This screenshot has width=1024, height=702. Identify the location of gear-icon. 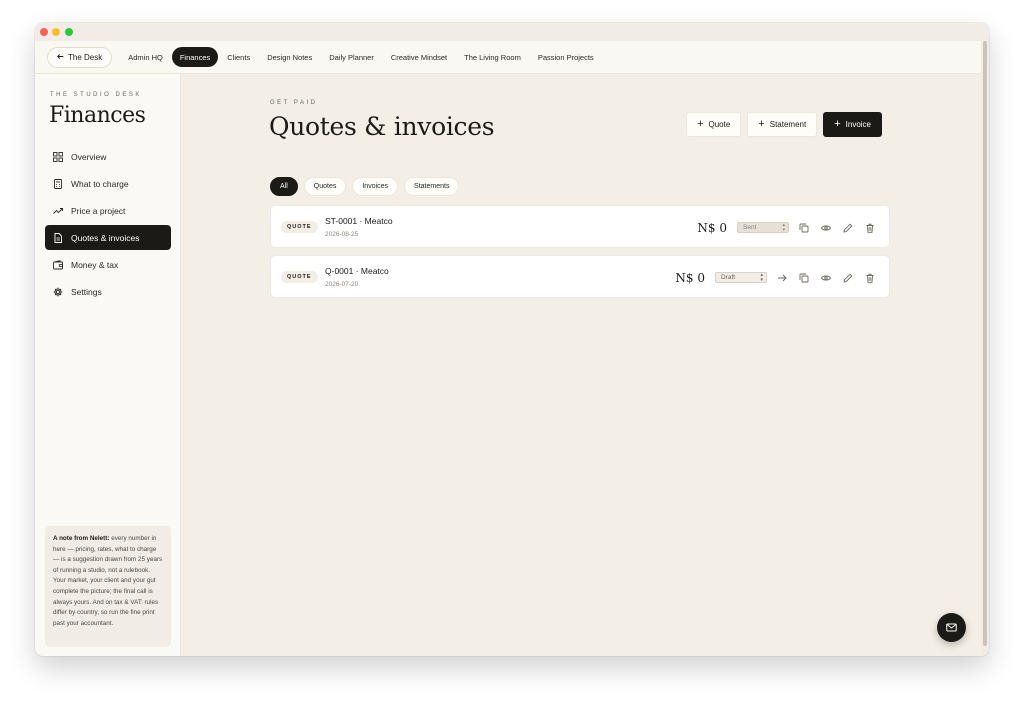
(58, 291).